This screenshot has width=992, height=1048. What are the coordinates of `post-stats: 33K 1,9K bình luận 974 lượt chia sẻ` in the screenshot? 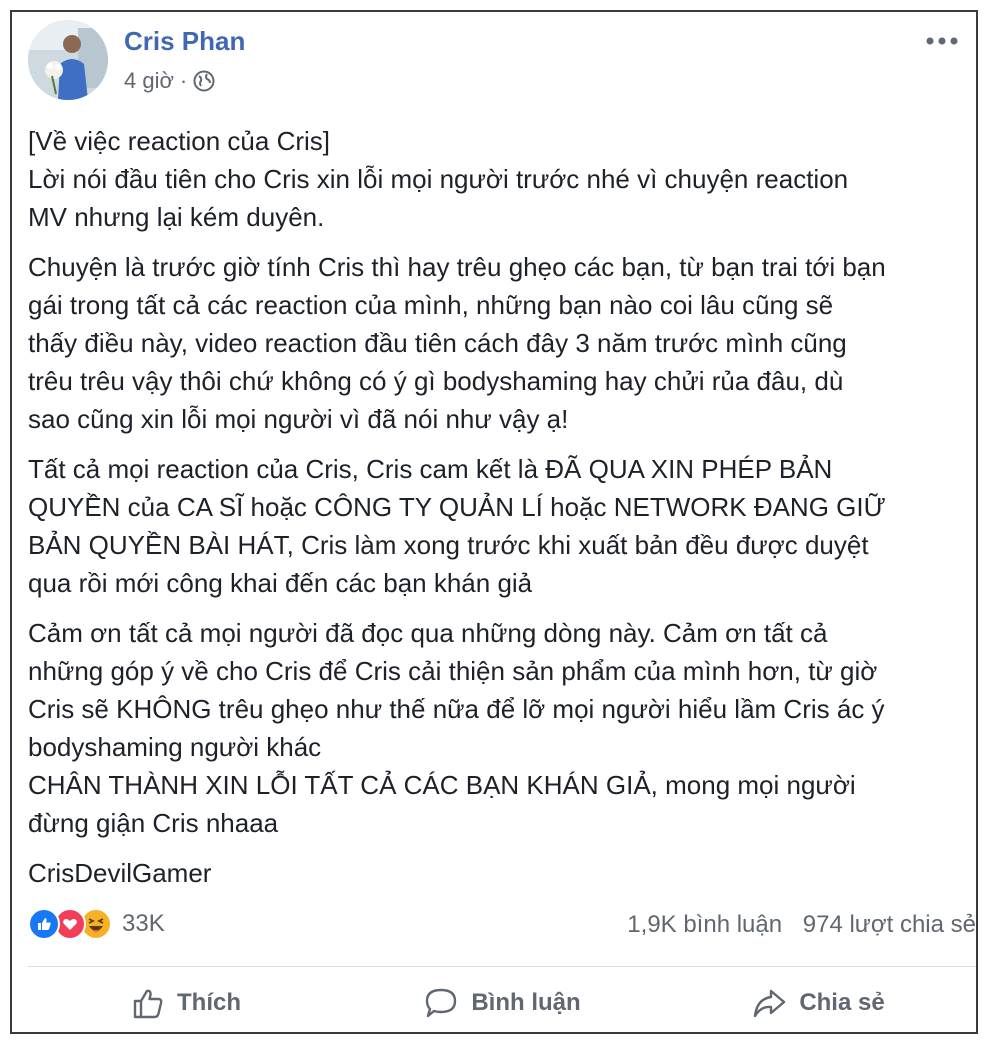 It's located at (502, 928).